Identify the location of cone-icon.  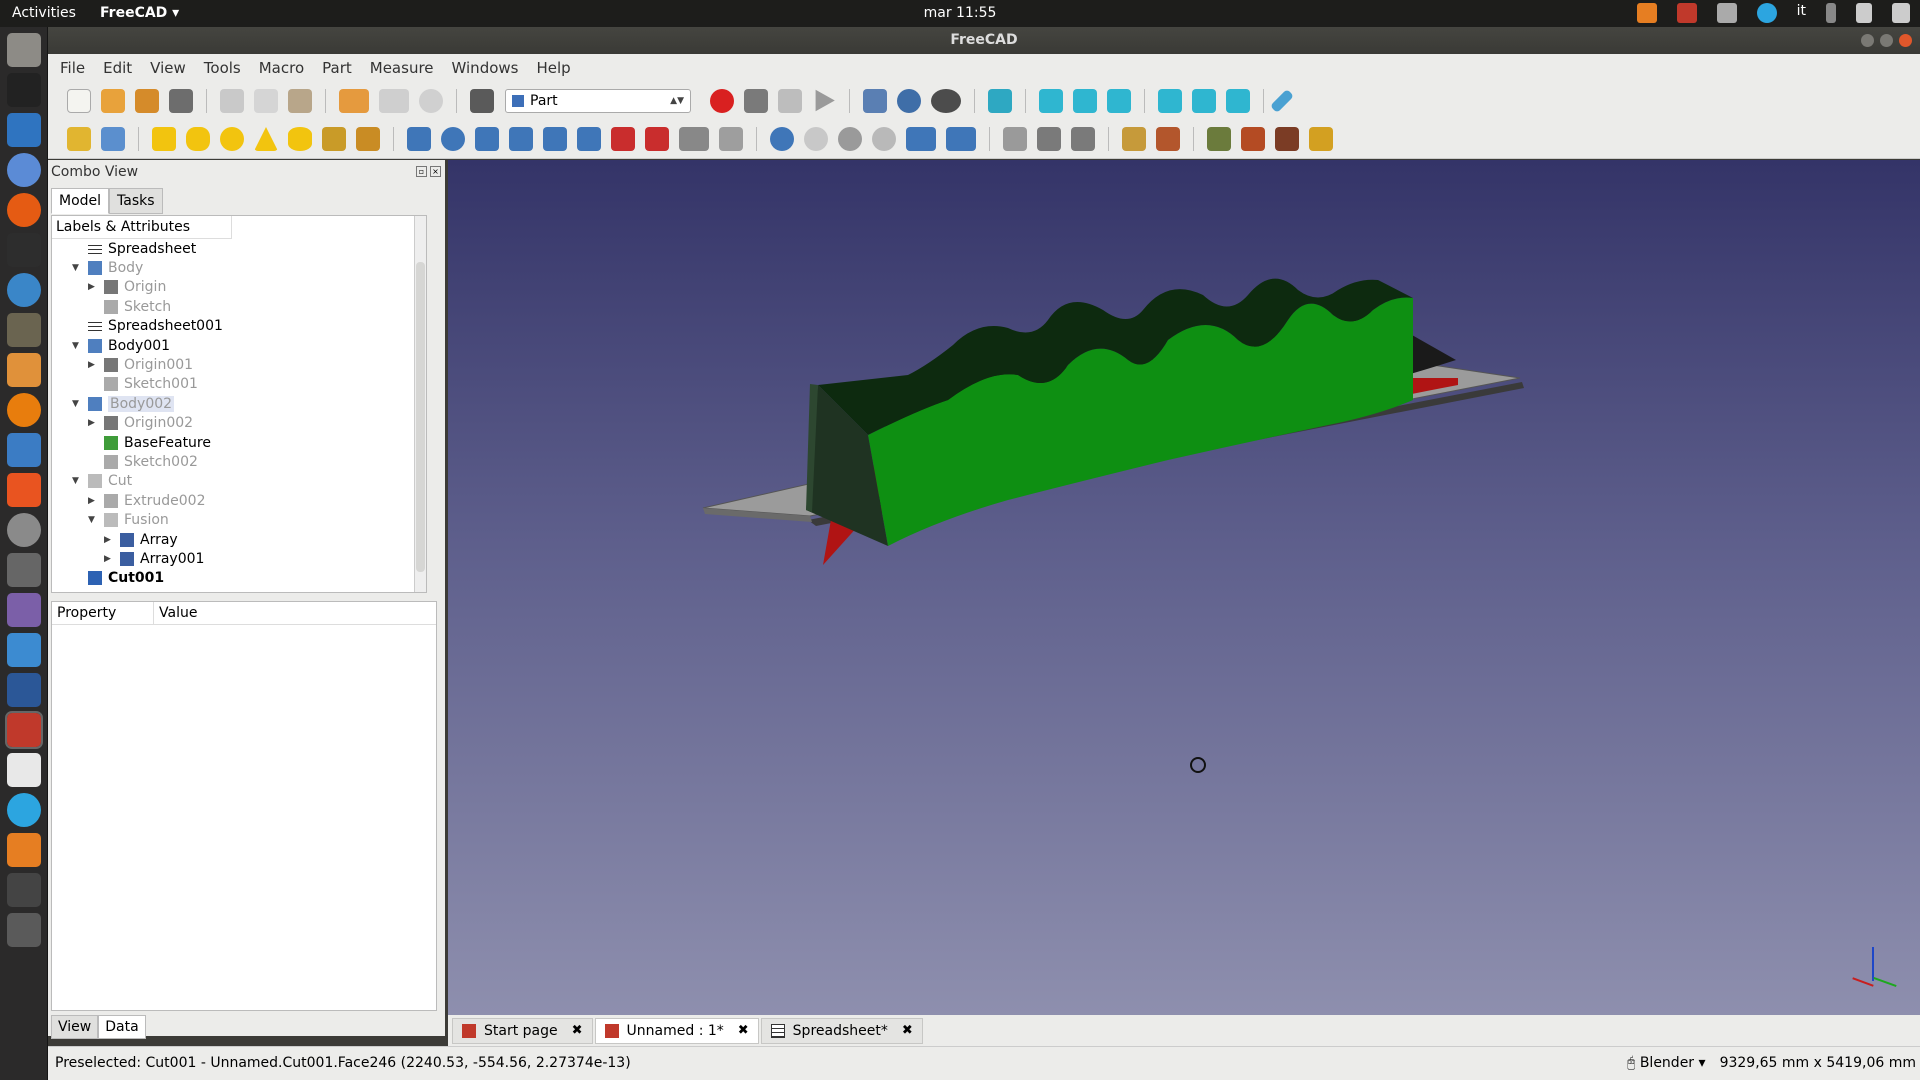
(266, 139).